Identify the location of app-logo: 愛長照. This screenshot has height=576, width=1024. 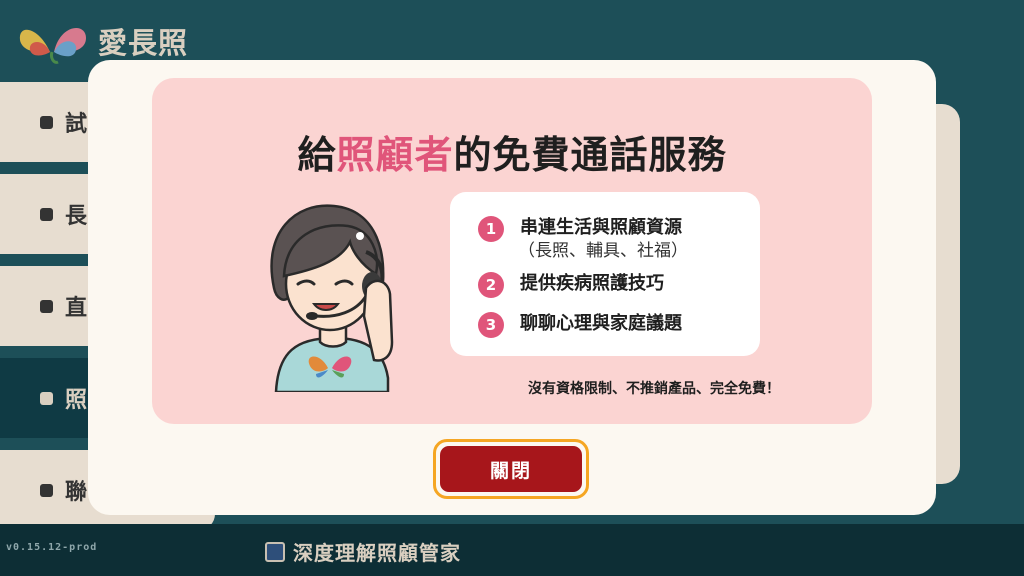
(101, 41).